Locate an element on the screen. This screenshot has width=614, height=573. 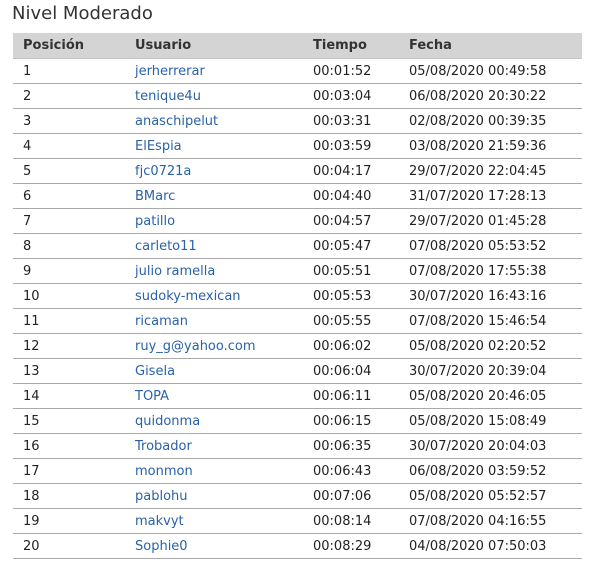
user-link: sudoky-mexican is located at coordinates (188, 296).